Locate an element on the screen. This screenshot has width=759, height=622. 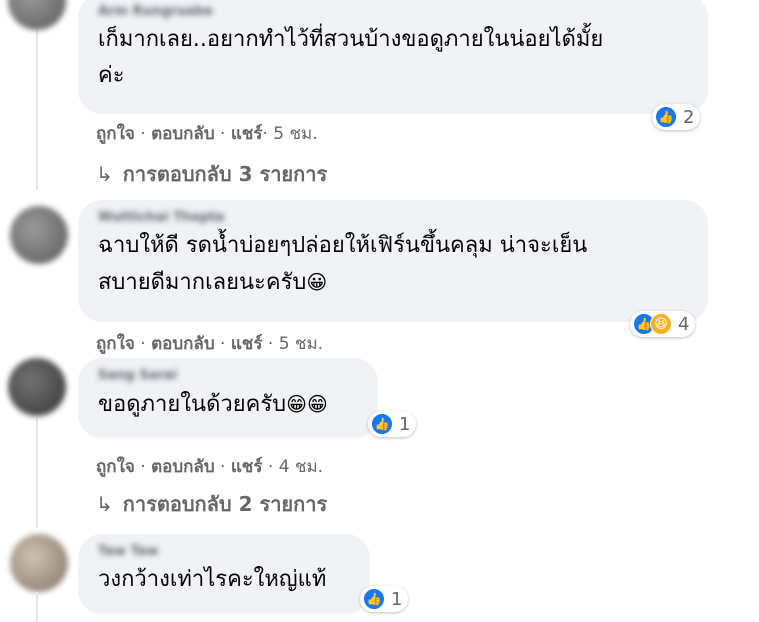
comment-actions: ถูกใจ · ตอบกลับ · แชร์· 5 ชม. is located at coordinates (207, 134).